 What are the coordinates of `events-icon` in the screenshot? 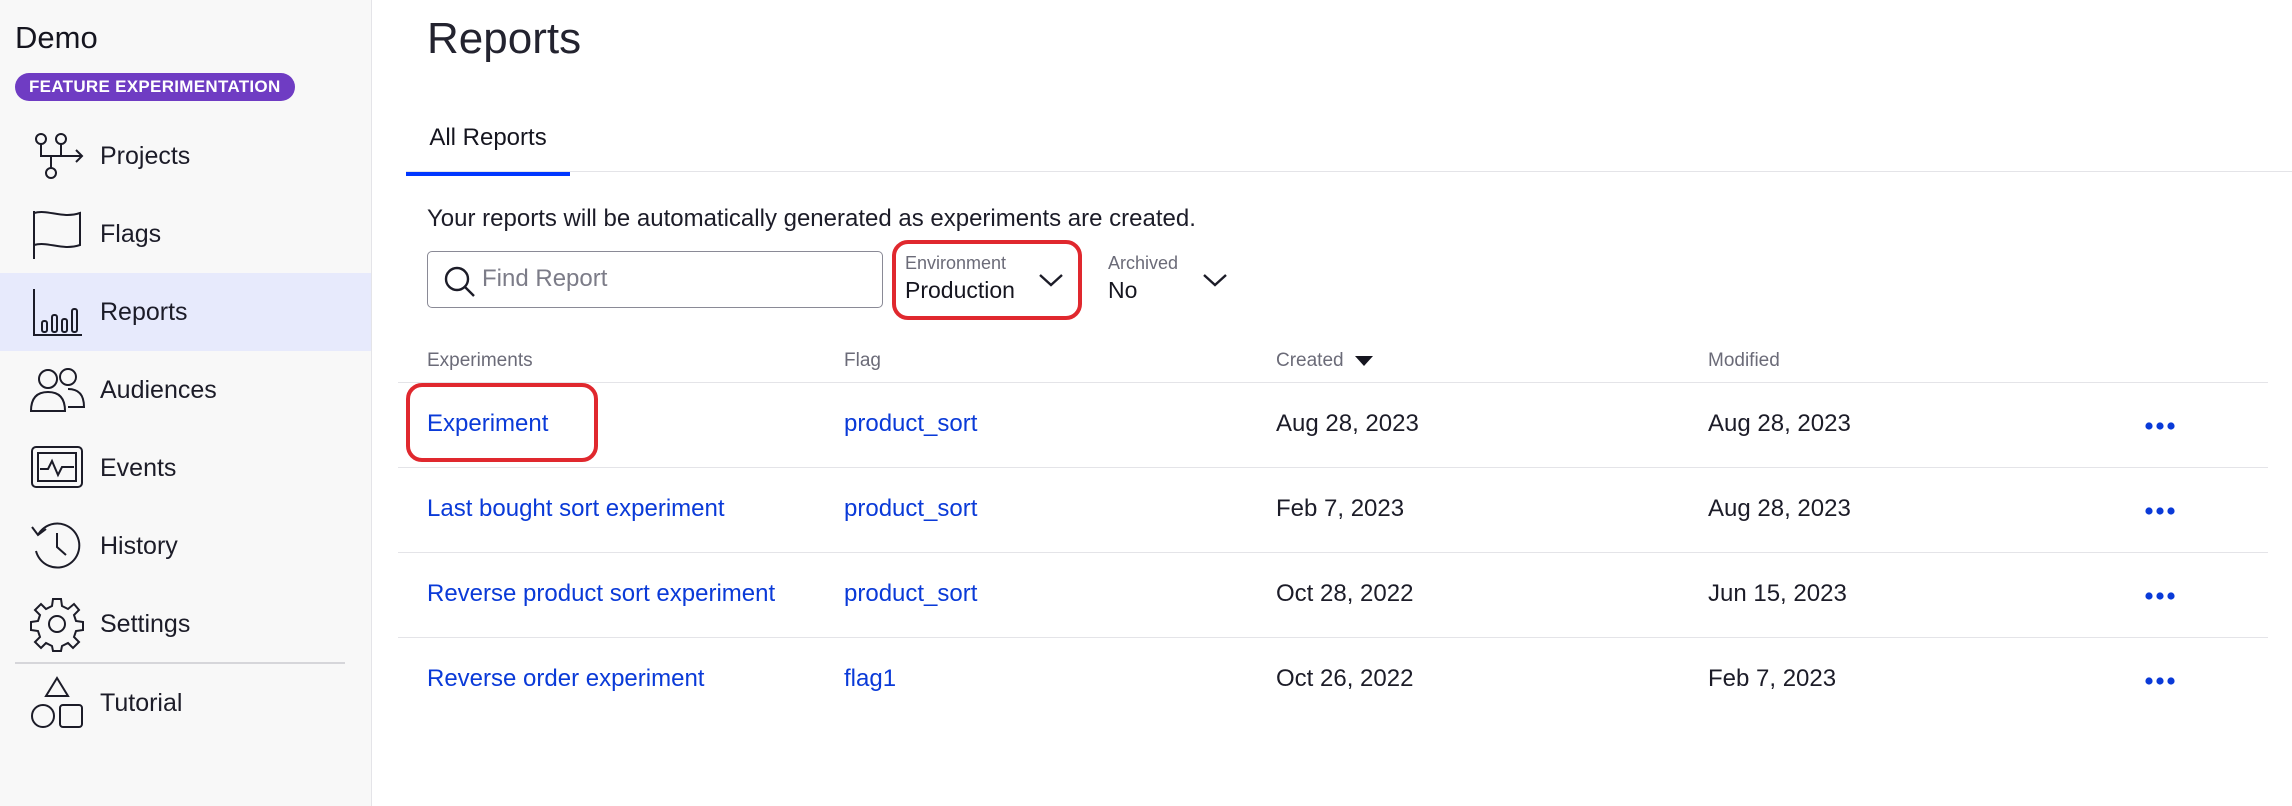 It's located at (57, 468).